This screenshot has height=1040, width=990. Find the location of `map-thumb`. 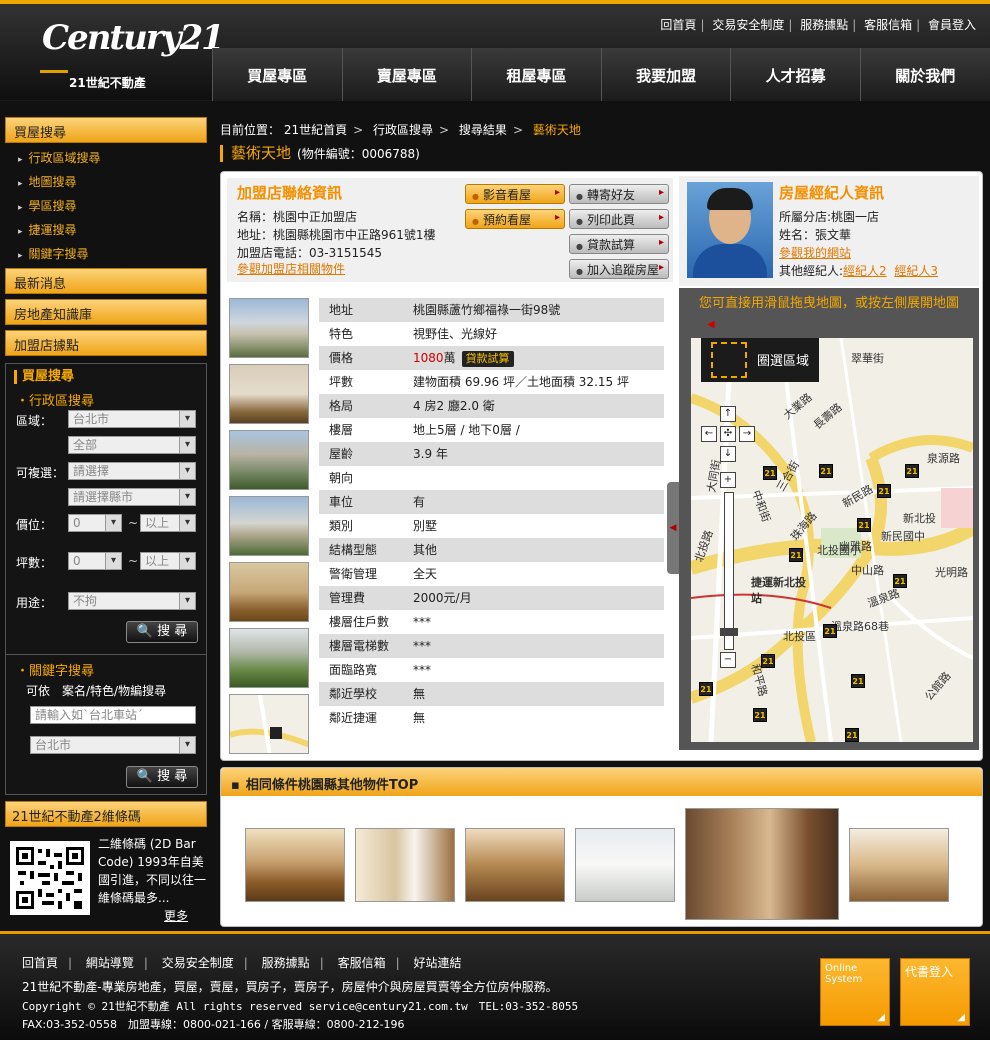

map-thumb is located at coordinates (269, 724).